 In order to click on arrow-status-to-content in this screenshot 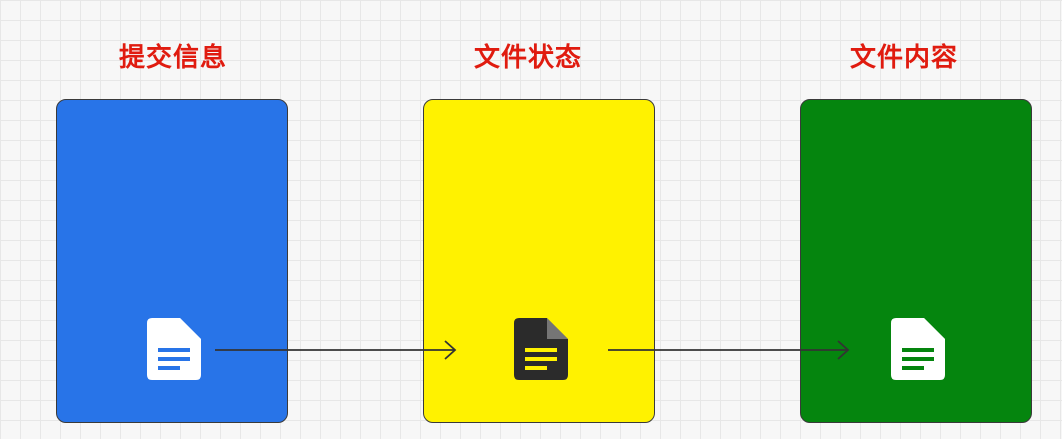, I will do `click(729, 350)`.